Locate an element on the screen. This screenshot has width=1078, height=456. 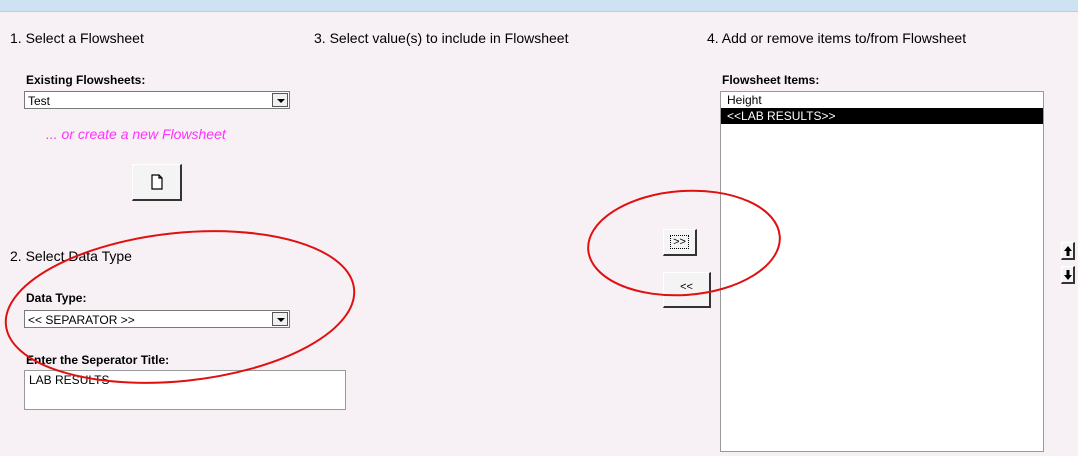
step4-title: 4. Add or remove items to/from Flowsheet is located at coordinates (837, 38).